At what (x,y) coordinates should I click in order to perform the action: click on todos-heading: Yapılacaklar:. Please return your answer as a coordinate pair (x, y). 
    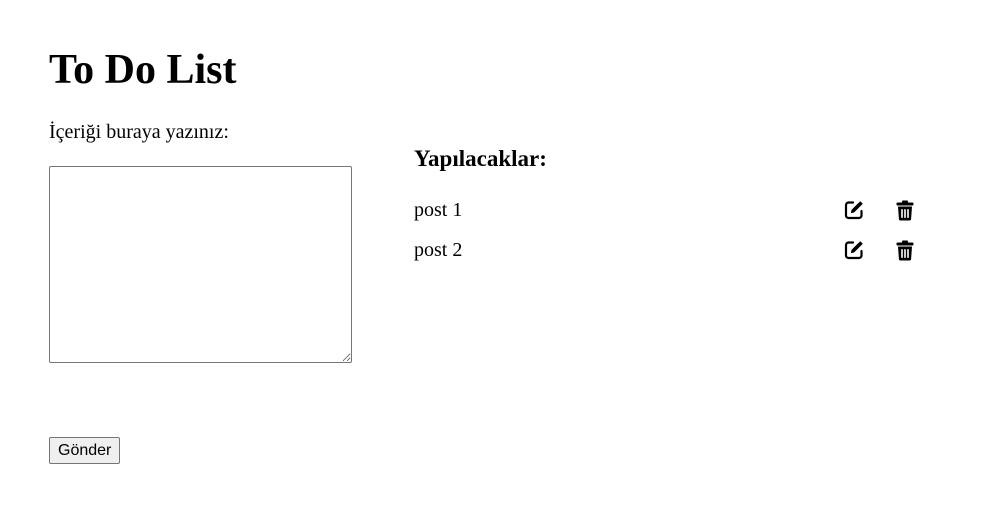
    Looking at the image, I should click on (480, 158).